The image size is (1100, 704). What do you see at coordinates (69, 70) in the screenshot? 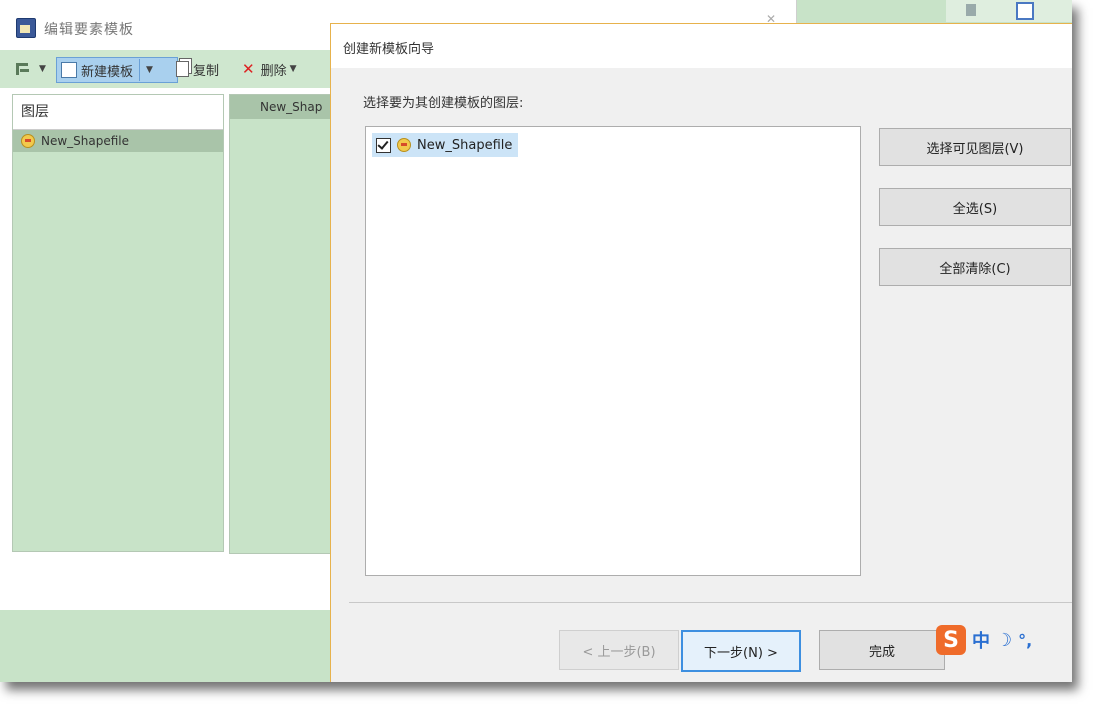
I see `new-template-icon` at bounding box center [69, 70].